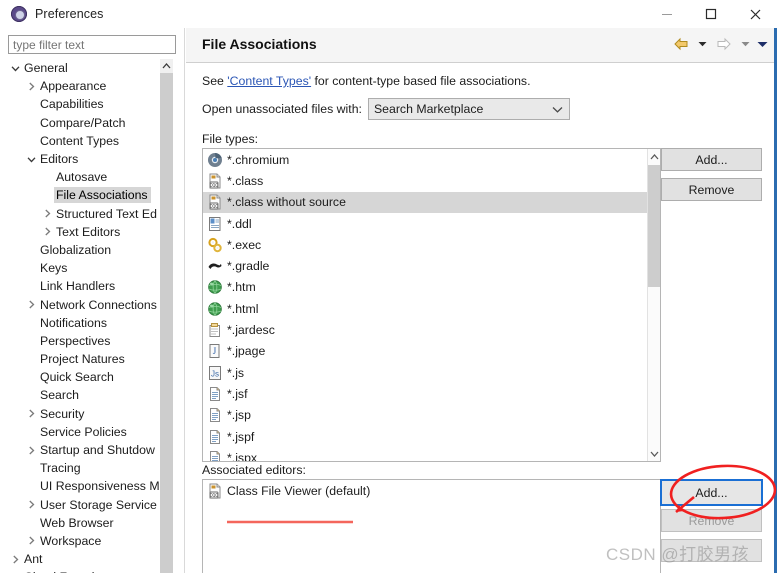 This screenshot has height=573, width=777. What do you see at coordinates (654, 453) in the screenshot?
I see `scroll-down-icon` at bounding box center [654, 453].